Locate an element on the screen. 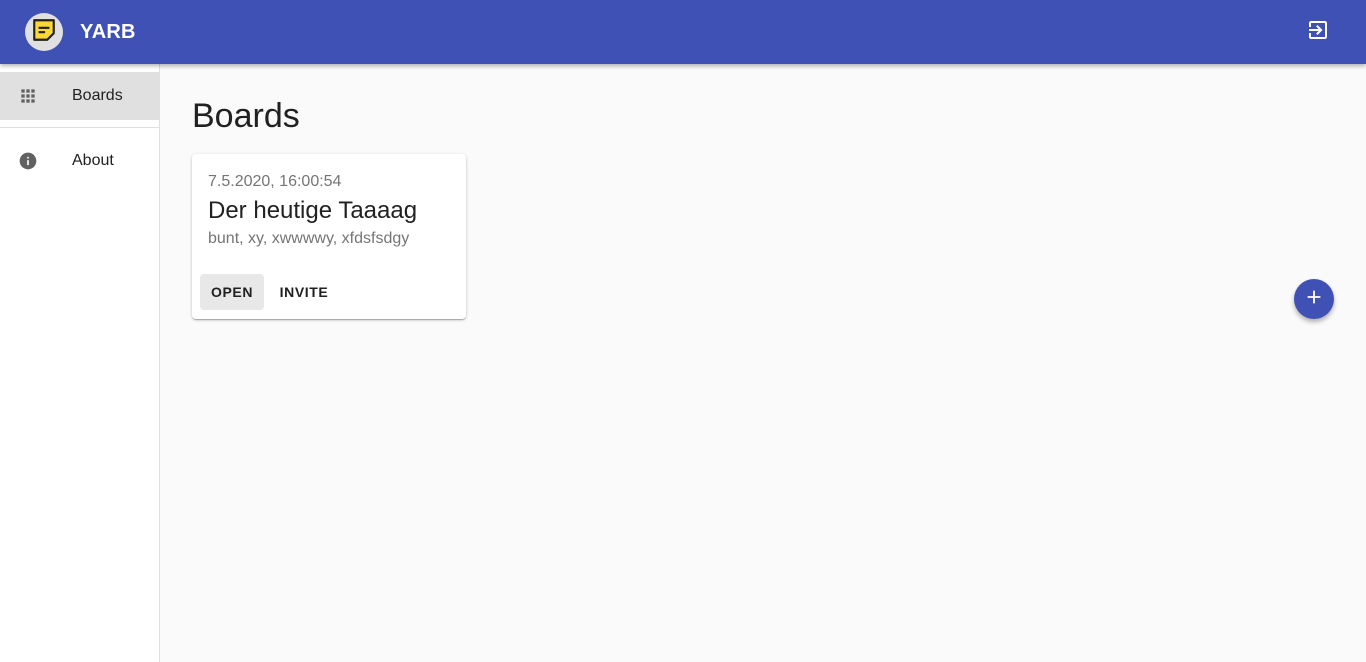  sidebar-item-about: About is located at coordinates (79, 161).